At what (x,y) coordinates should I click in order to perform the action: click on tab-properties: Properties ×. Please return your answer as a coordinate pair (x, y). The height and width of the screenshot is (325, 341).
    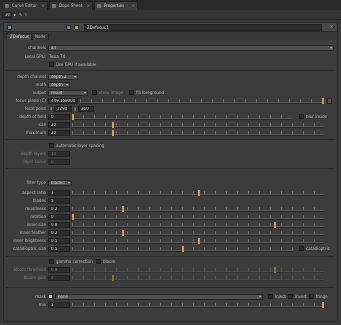
    Looking at the image, I should click on (116, 5).